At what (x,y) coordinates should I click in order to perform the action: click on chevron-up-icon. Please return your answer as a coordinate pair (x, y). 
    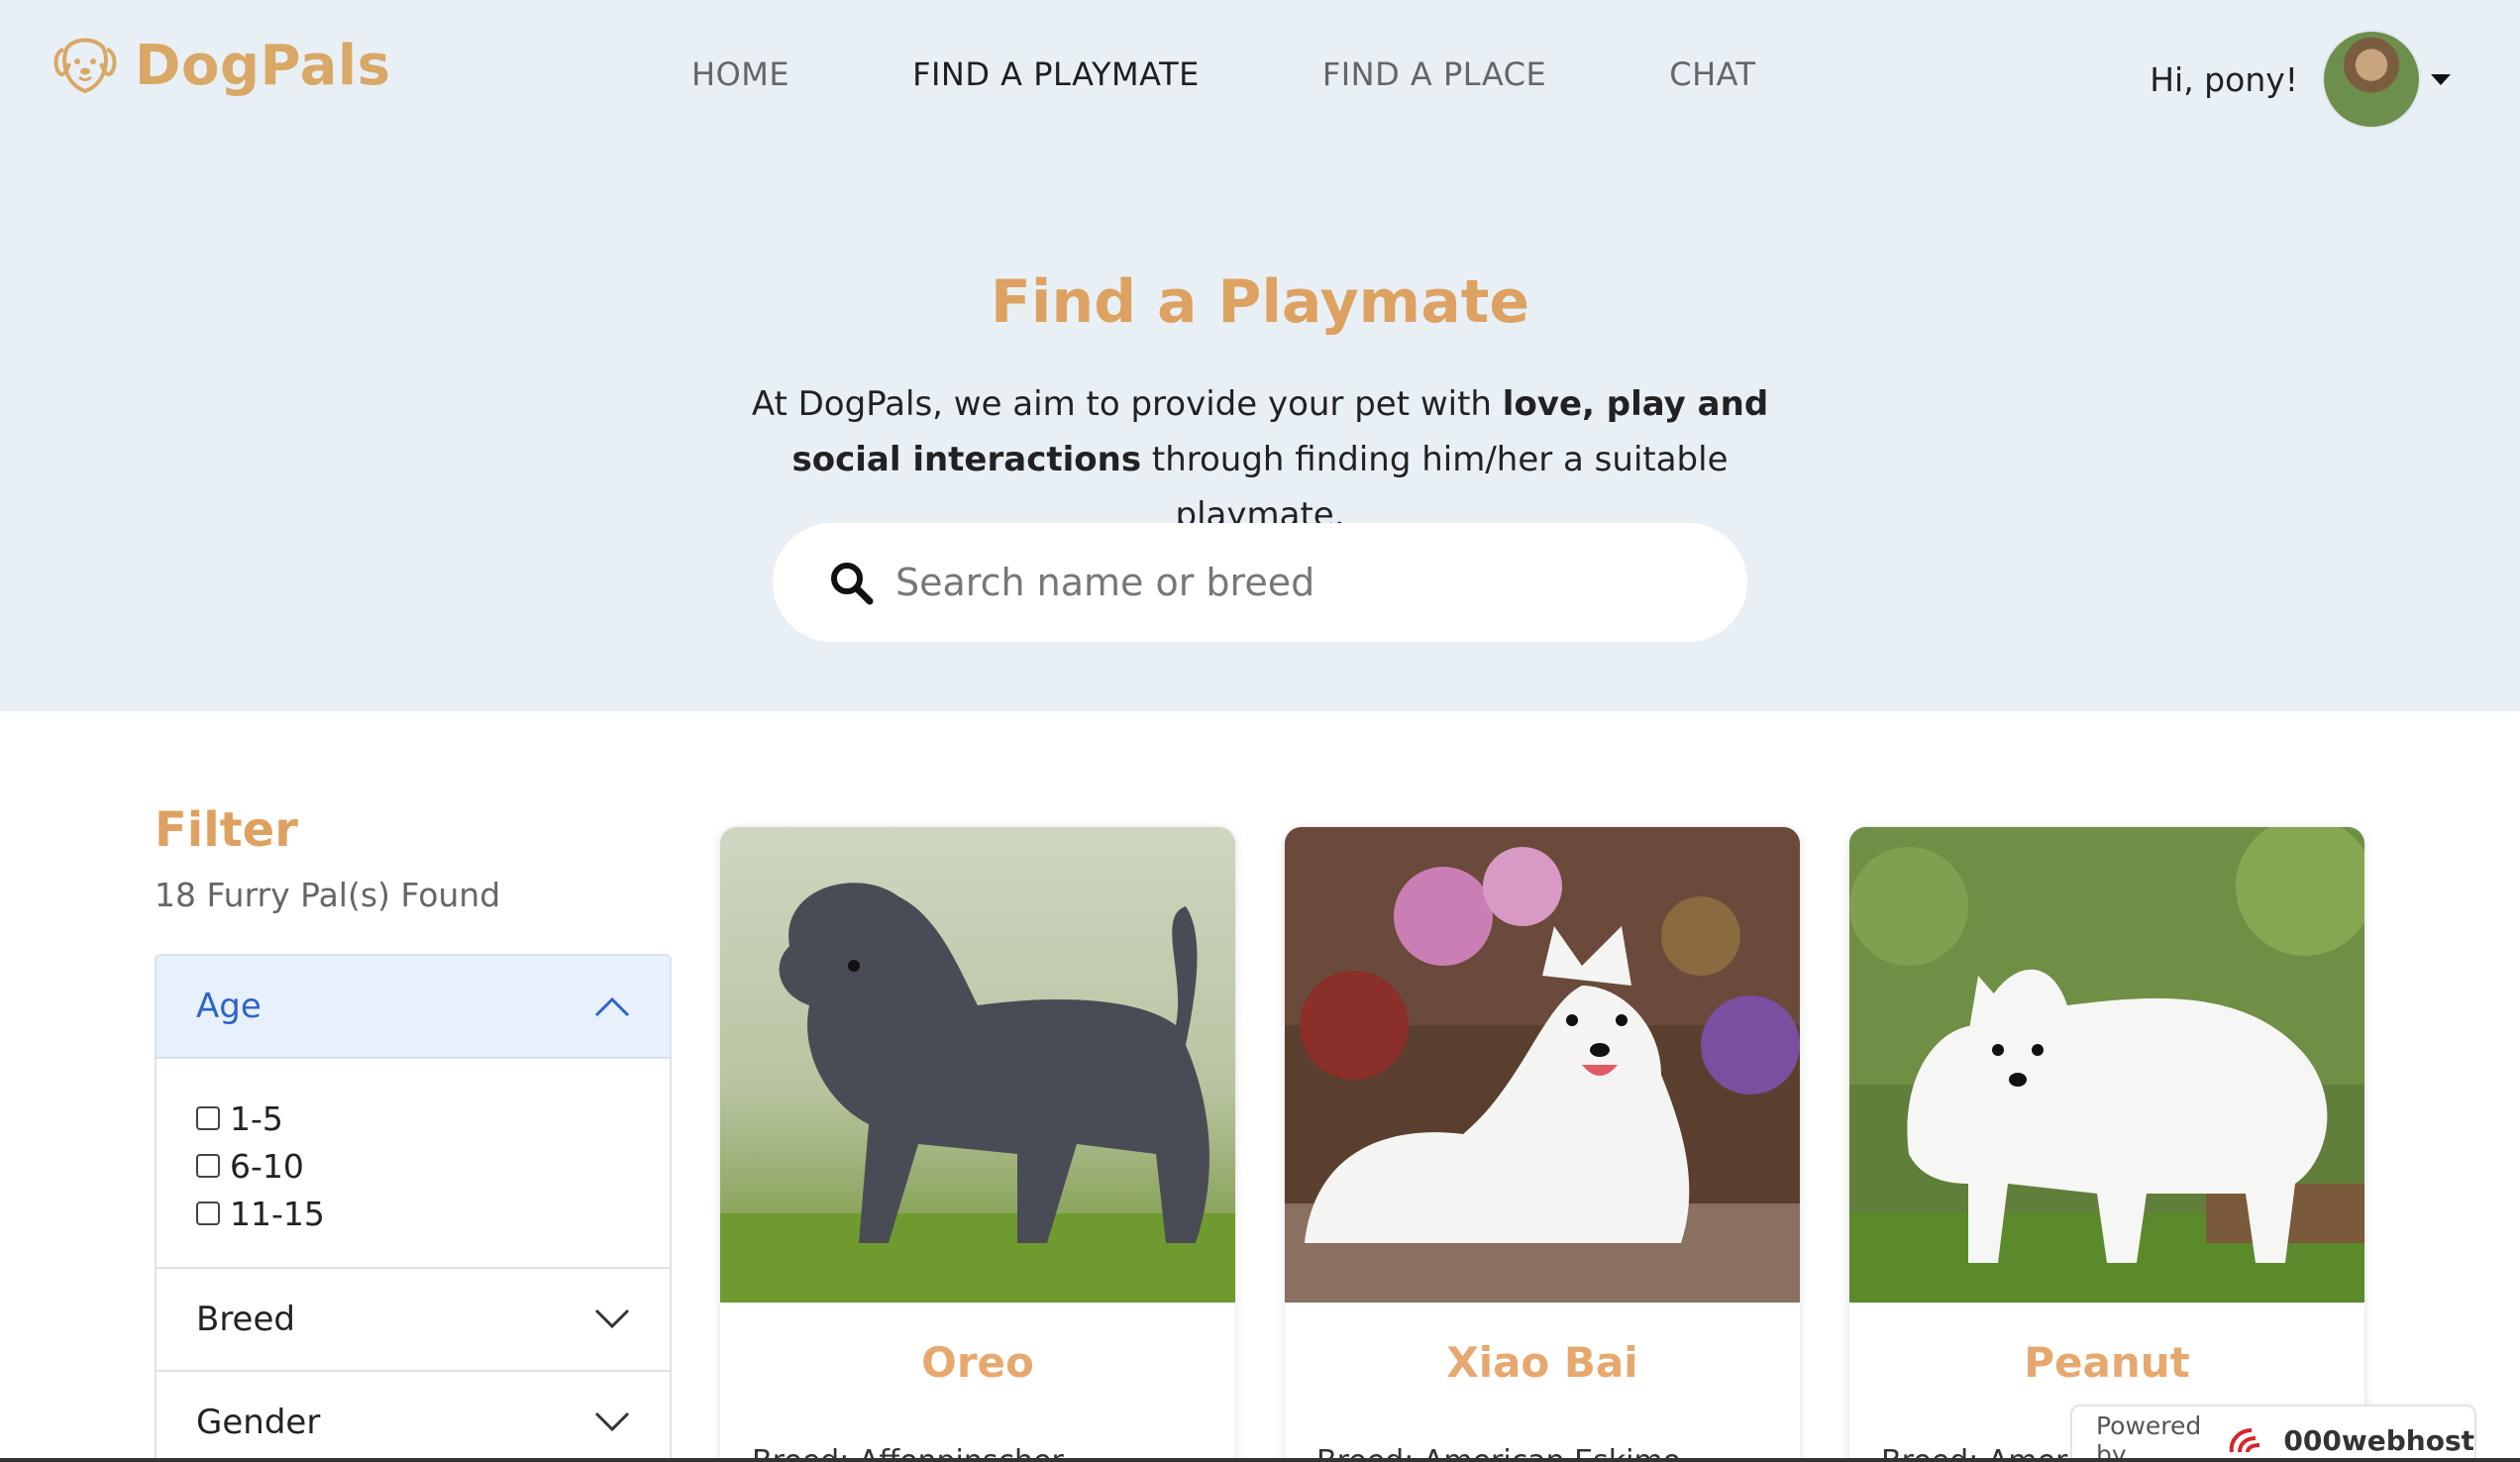
    Looking at the image, I should click on (612, 1006).